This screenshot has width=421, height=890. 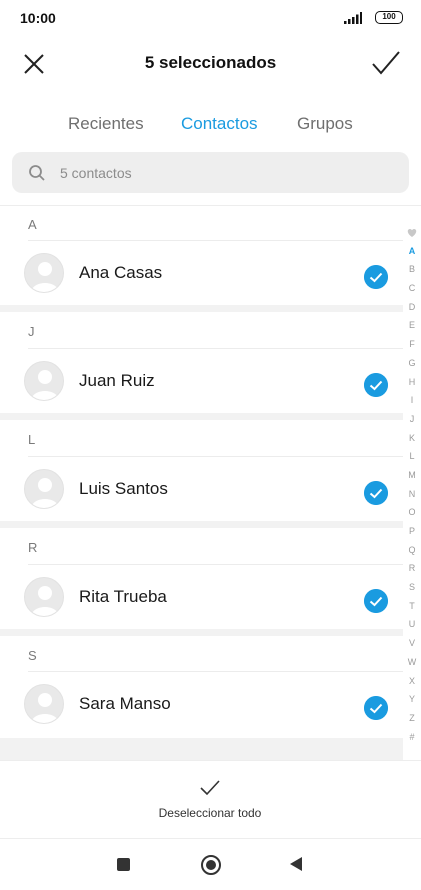 What do you see at coordinates (123, 864) in the screenshot?
I see `recent-apps-icon` at bounding box center [123, 864].